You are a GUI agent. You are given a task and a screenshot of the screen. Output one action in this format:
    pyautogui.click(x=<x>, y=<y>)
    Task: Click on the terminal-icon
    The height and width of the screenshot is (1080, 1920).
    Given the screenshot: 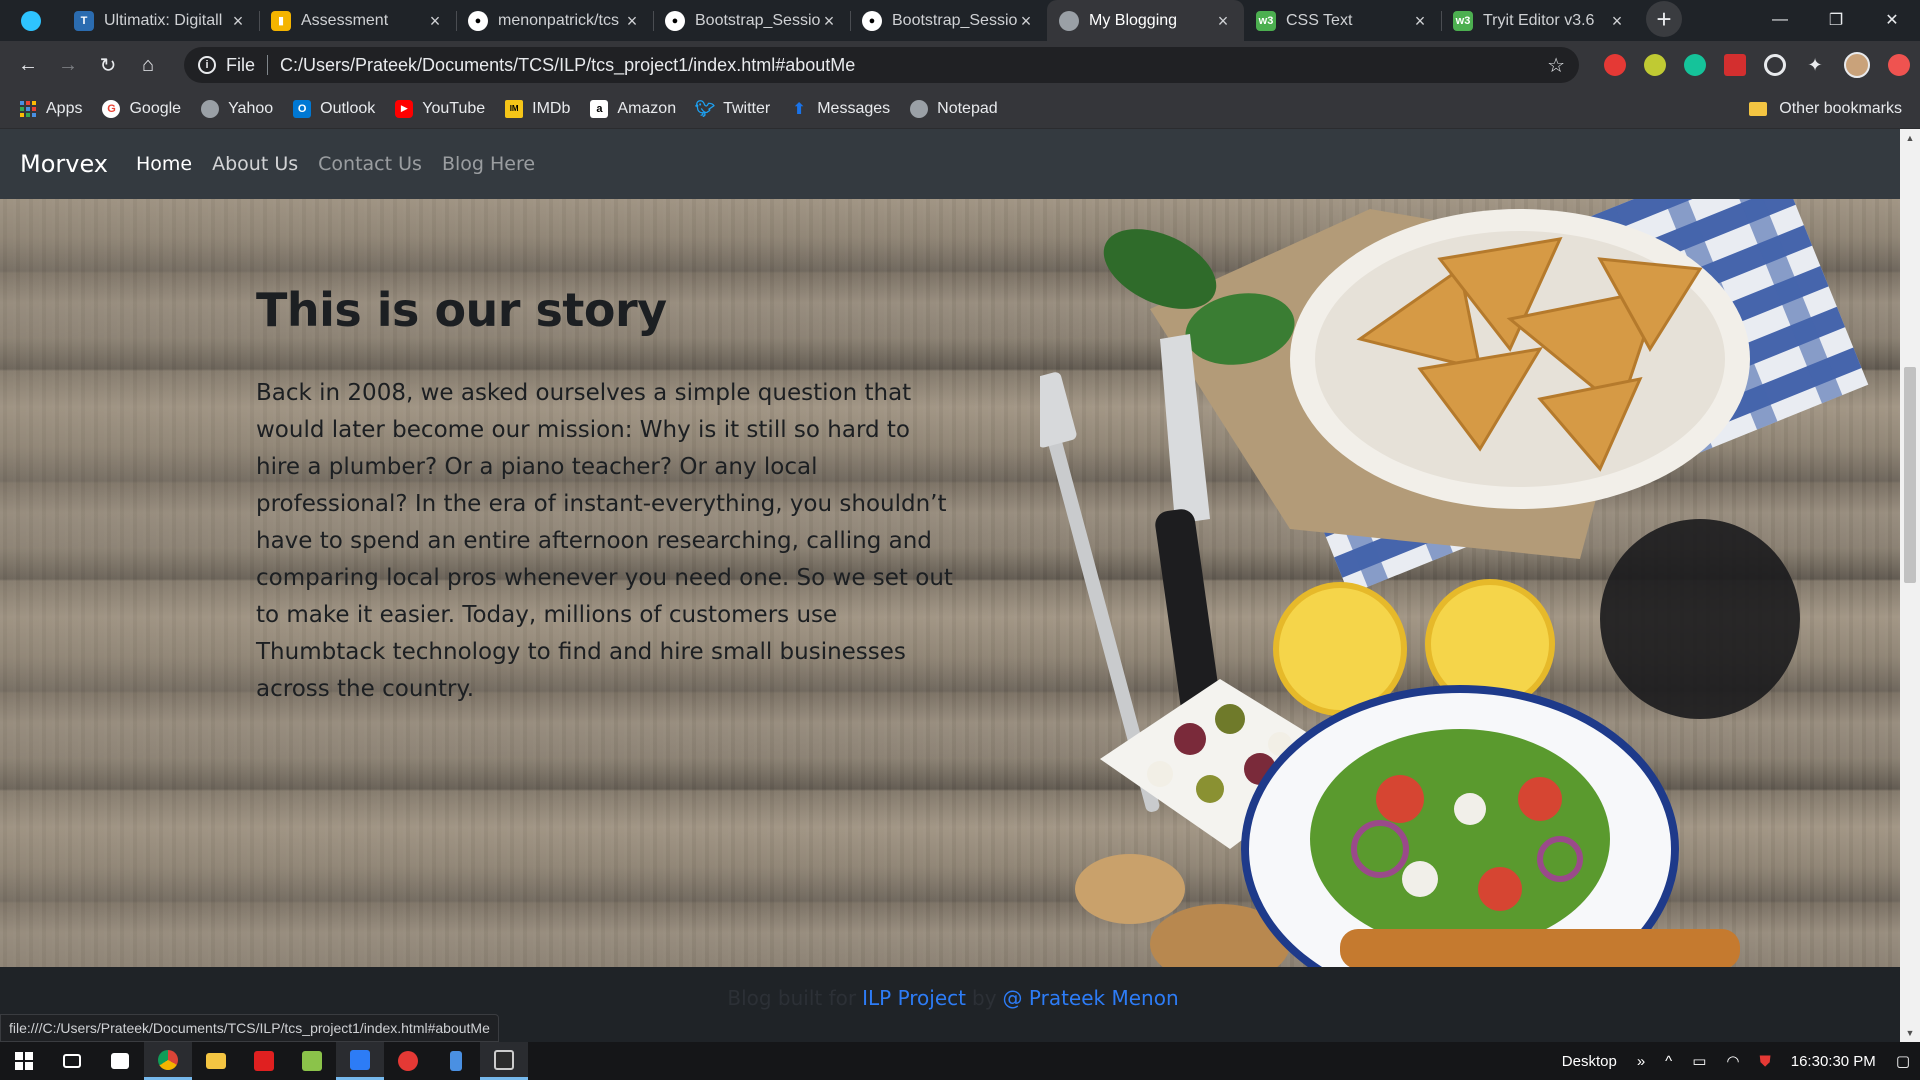 What is the action you would take?
    pyautogui.click(x=504, y=1061)
    